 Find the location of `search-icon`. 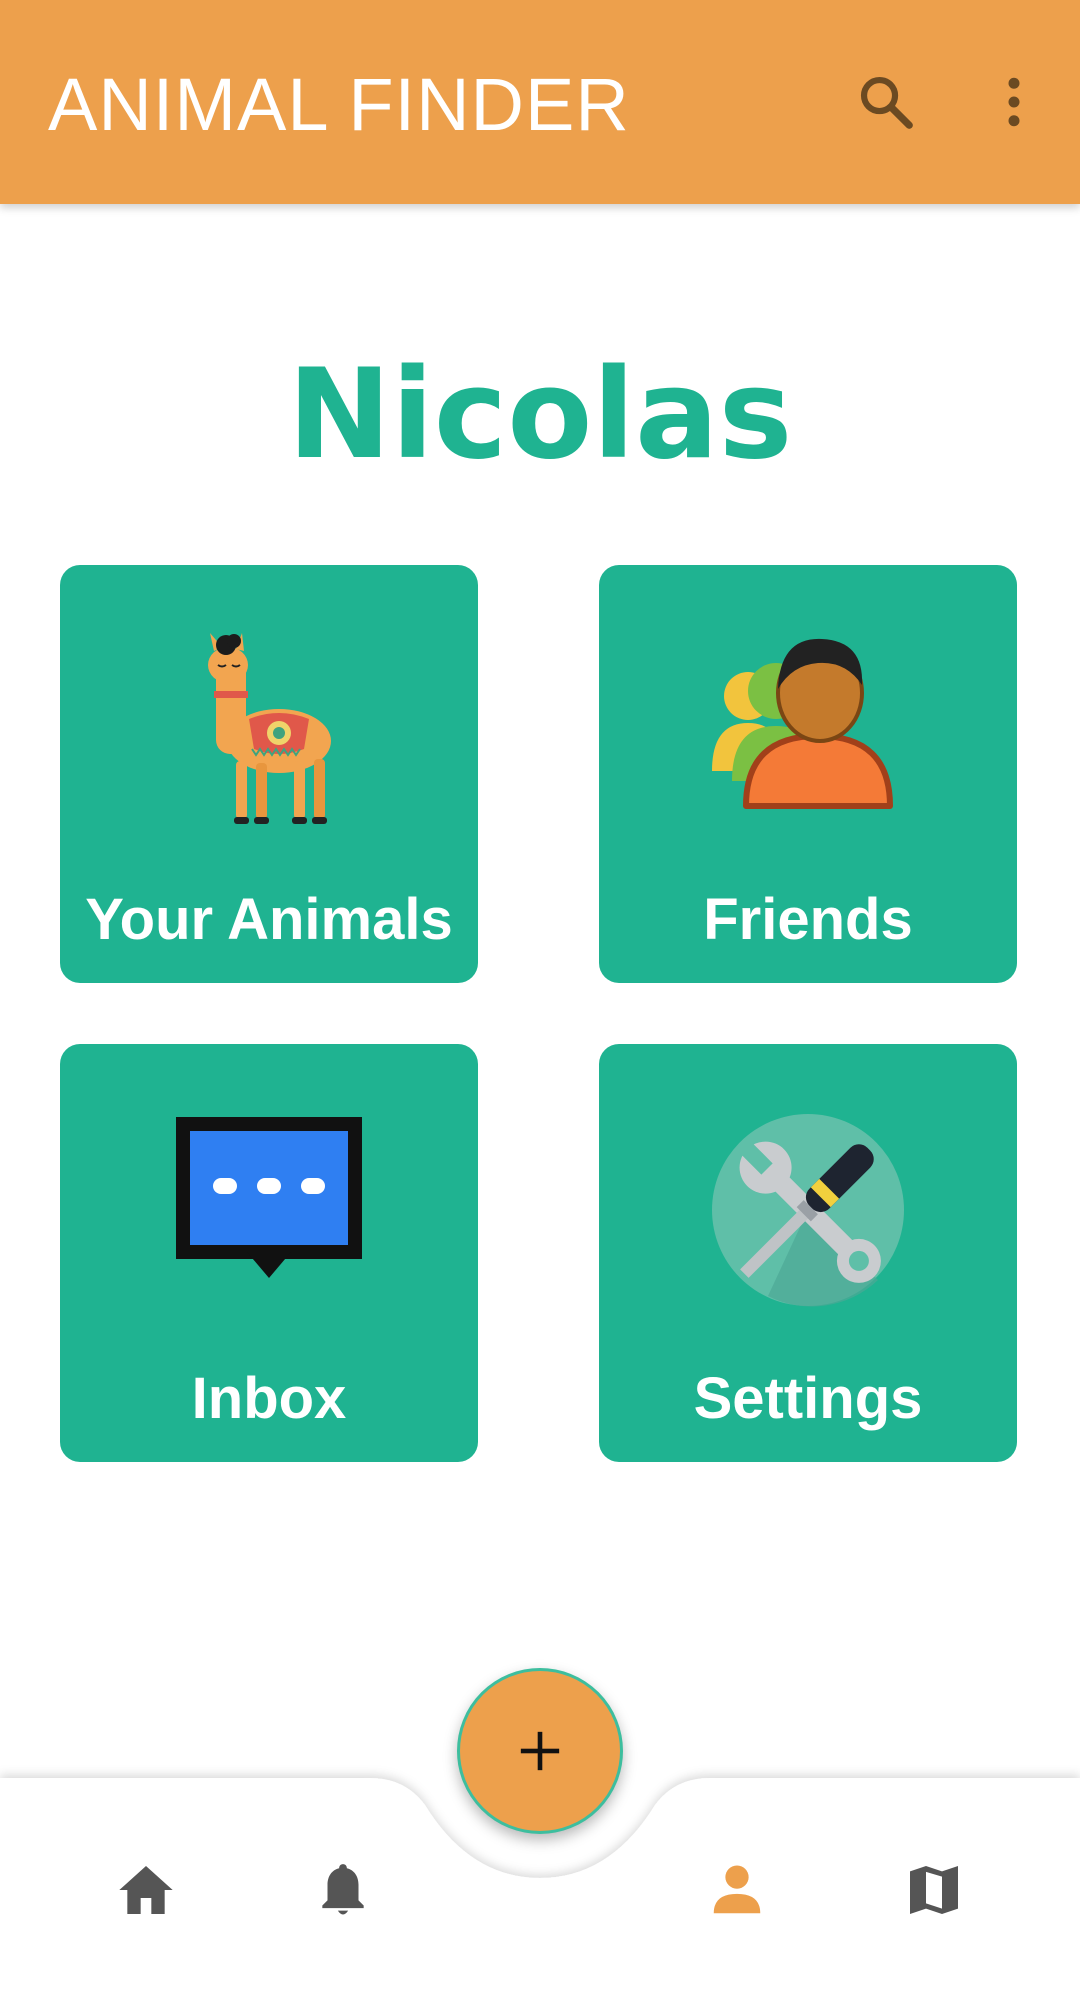

search-icon is located at coordinates (886, 102).